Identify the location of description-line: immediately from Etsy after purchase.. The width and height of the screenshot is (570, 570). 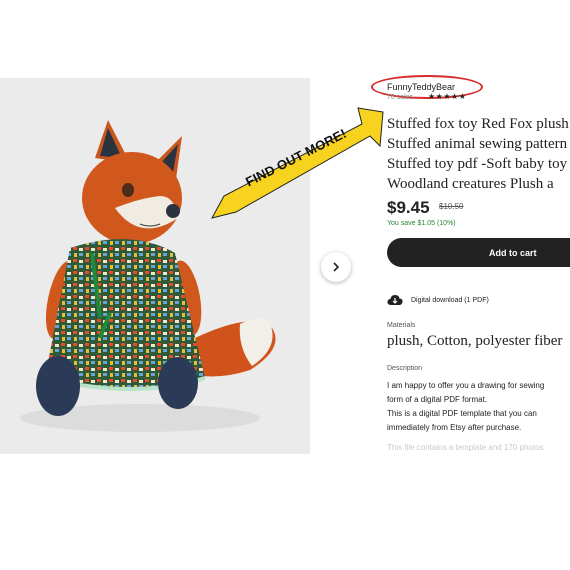
(454, 427).